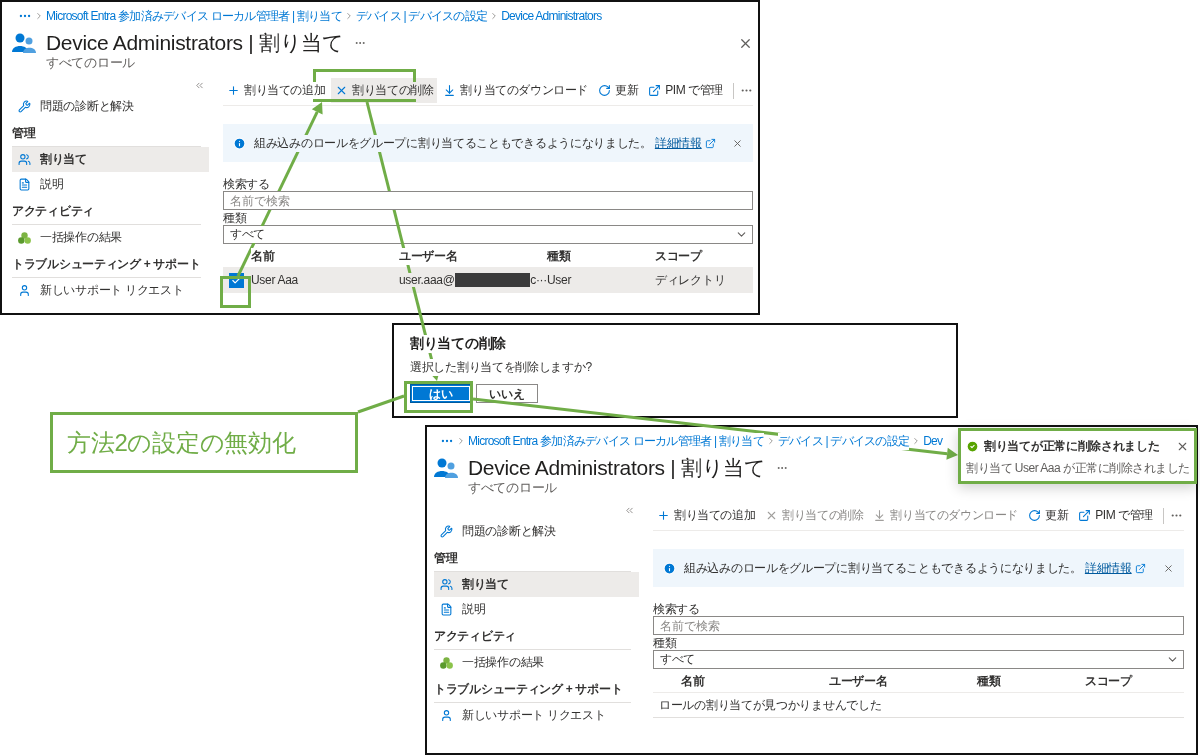 The height and width of the screenshot is (755, 1200). What do you see at coordinates (507, 393) in the screenshot?
I see `cancel-button: いいえ` at bounding box center [507, 393].